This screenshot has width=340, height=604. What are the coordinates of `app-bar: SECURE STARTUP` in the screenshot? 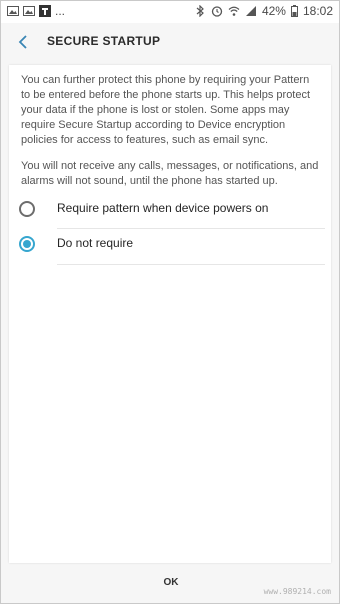 It's located at (170, 43).